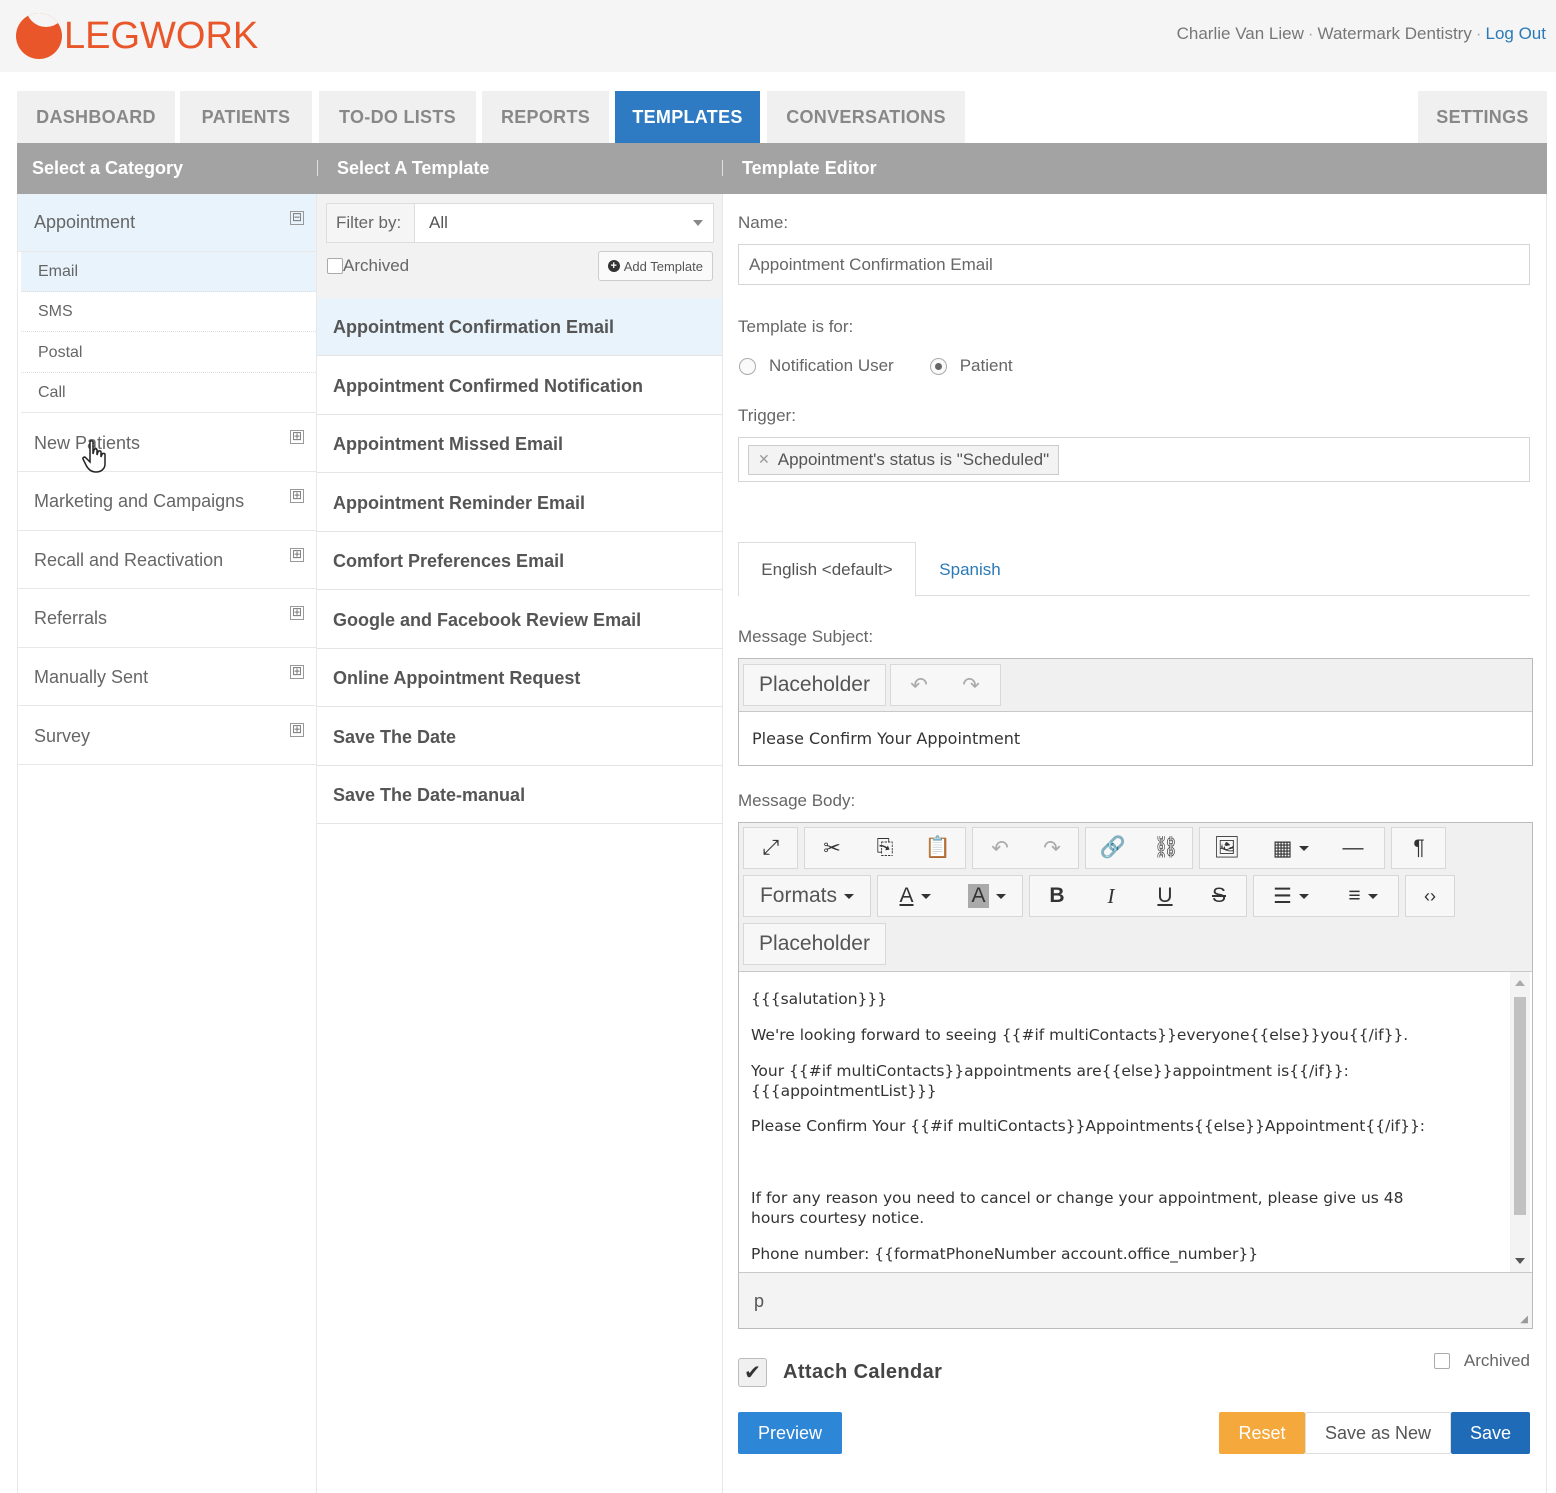 The image size is (1556, 1493). What do you see at coordinates (1165, 896) in the screenshot?
I see `underline-icon: U` at bounding box center [1165, 896].